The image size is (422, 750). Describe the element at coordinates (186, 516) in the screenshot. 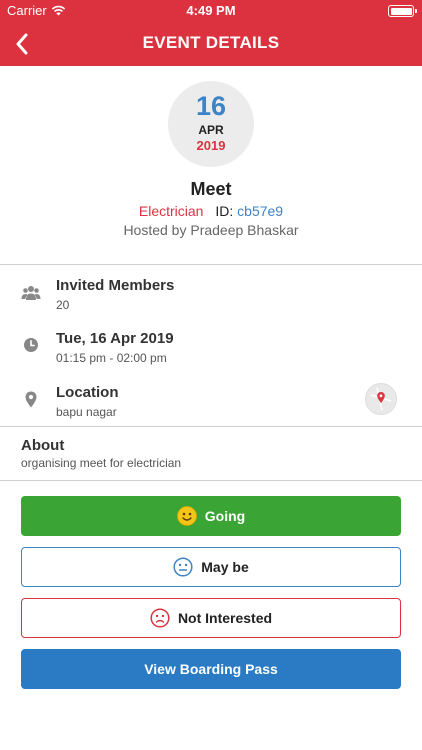

I see `smile-icon` at that location.